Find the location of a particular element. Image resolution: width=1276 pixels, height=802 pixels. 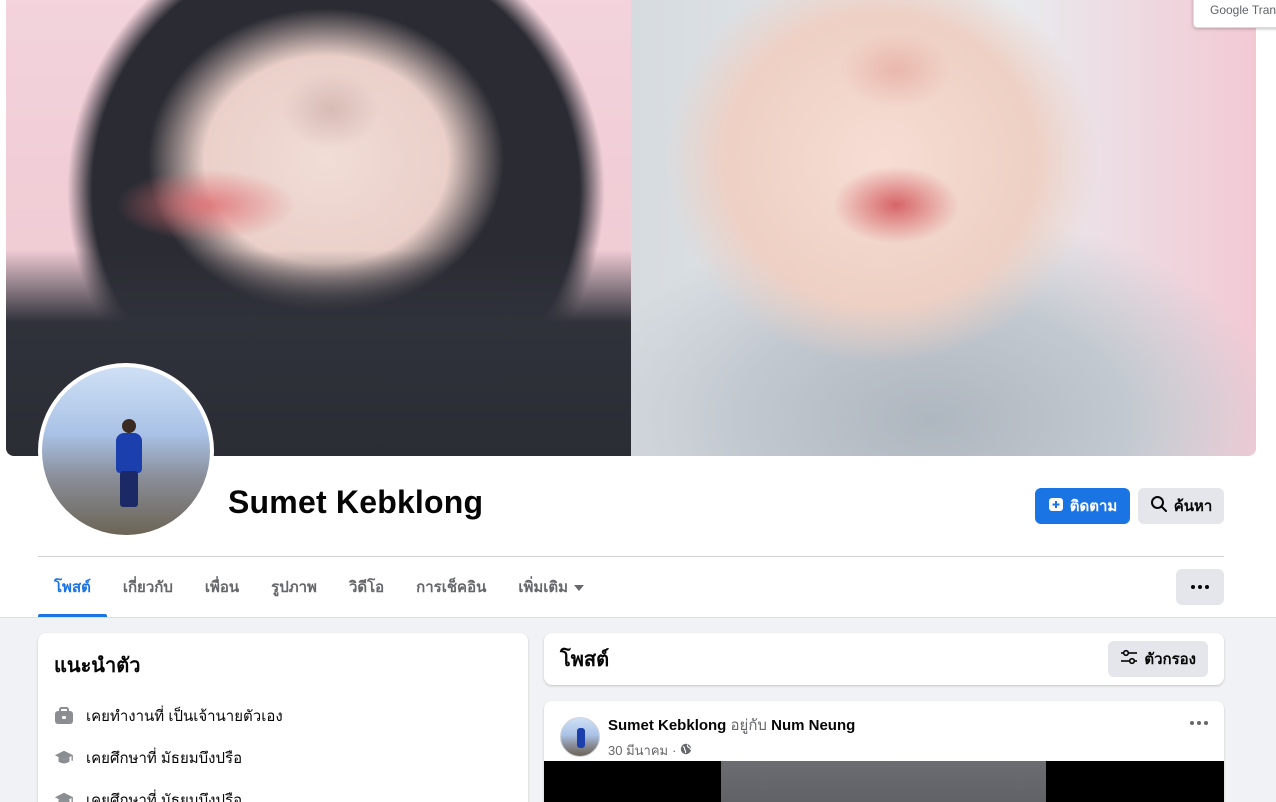

follow-button-label: ติดตาม is located at coordinates (1093, 506).